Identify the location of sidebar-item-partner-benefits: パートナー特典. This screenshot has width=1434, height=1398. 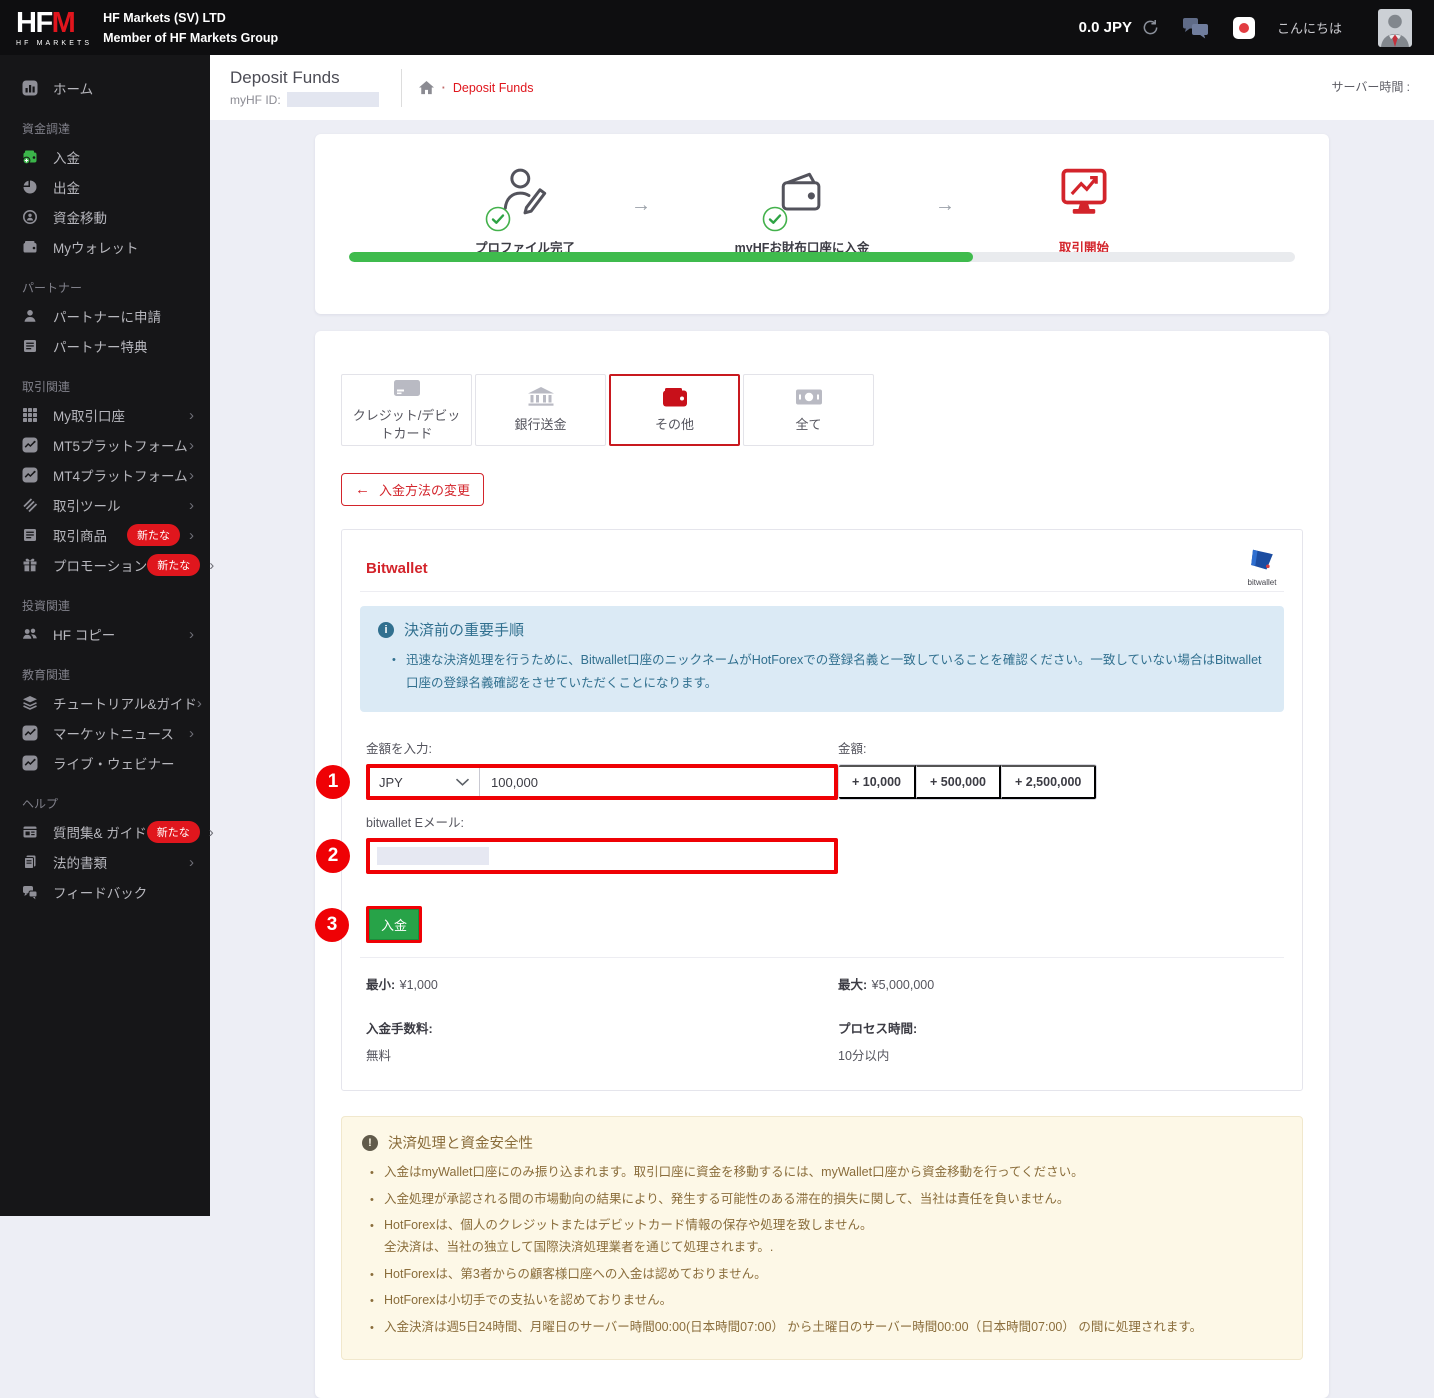
(105, 346).